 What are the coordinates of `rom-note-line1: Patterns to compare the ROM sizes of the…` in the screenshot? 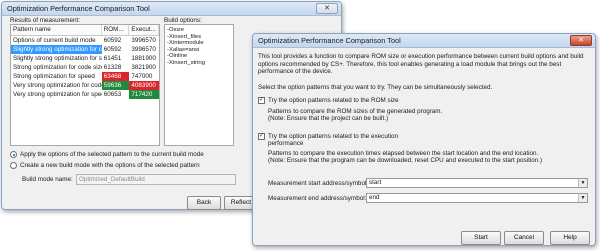 It's located at (355, 111).